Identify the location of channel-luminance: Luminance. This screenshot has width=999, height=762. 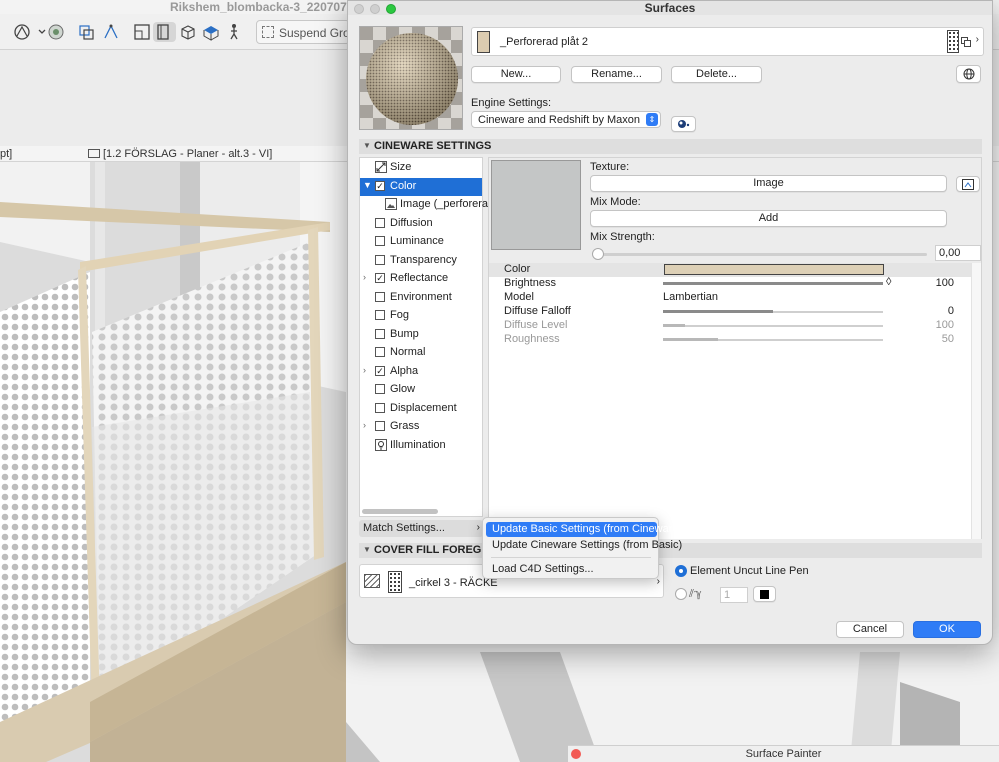
(421, 242).